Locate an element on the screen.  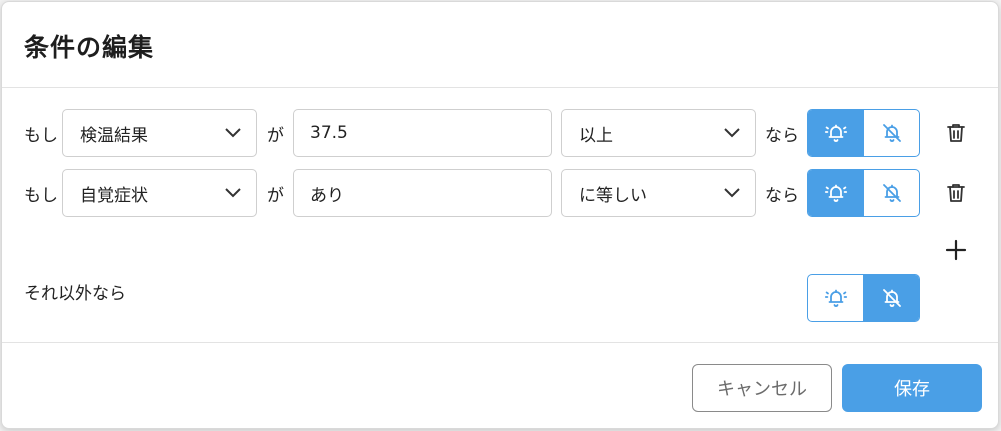
else-alert-toggle is located at coordinates (863, 298).